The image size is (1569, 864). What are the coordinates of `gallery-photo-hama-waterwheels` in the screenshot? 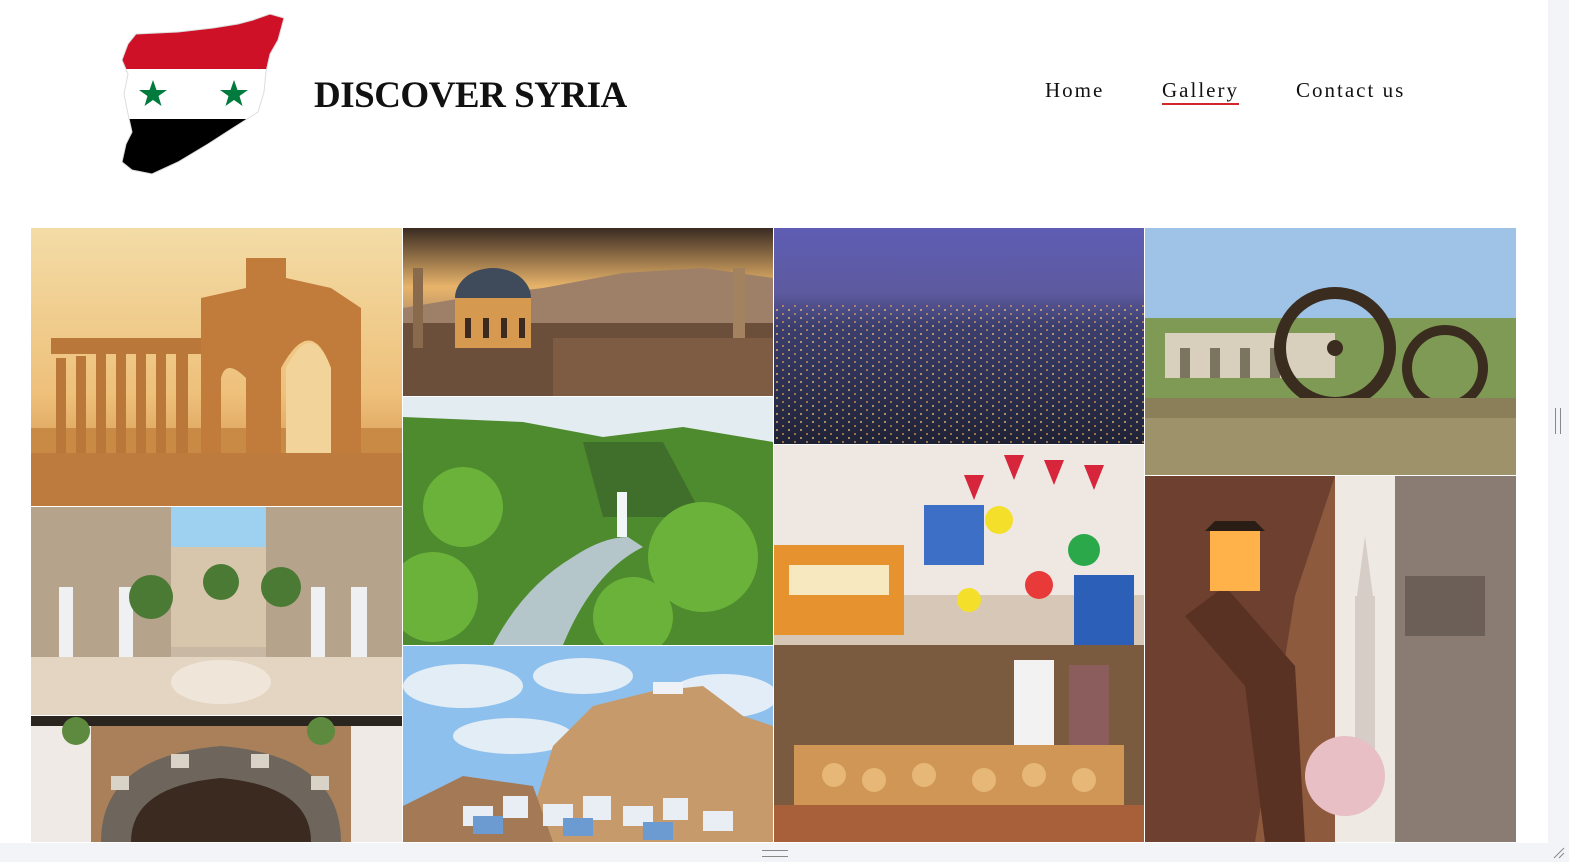 It's located at (1330, 351).